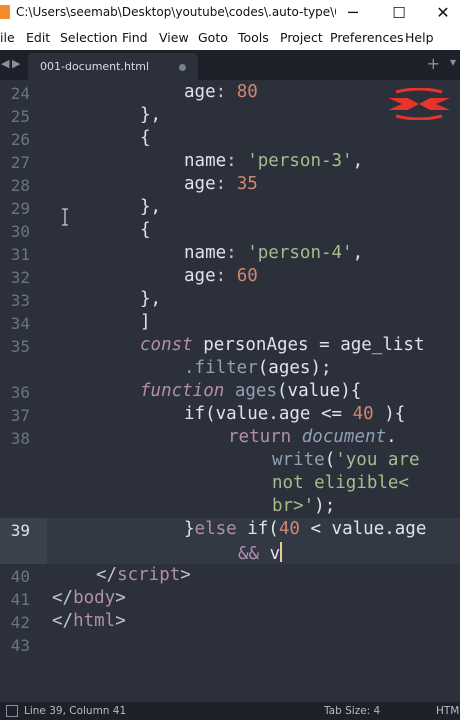  Describe the element at coordinates (281, 552) in the screenshot. I see `text-cursor` at that location.